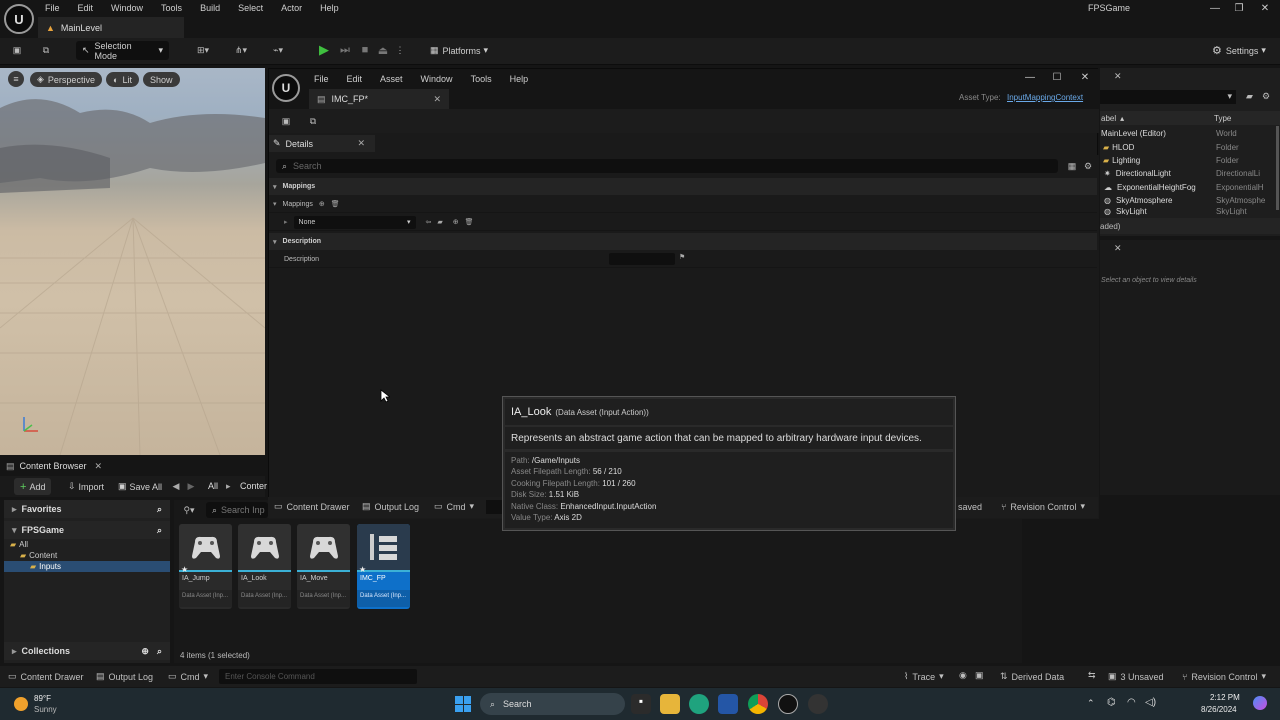  I want to click on perspective-button: ◈ Perspective, so click(66, 79).